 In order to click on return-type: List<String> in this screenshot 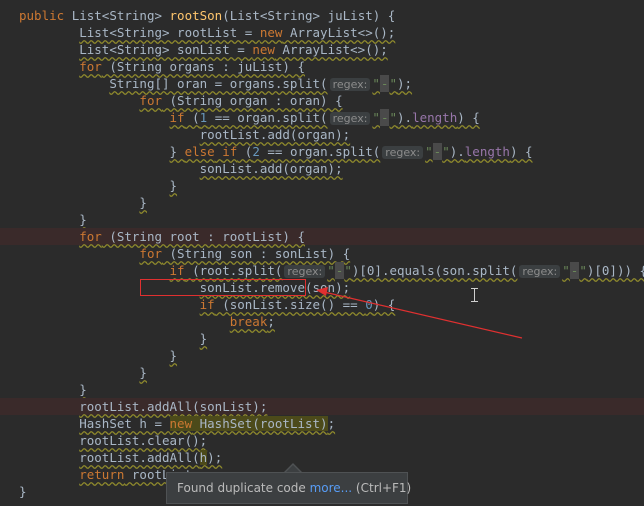, I will do `click(116, 15)`.